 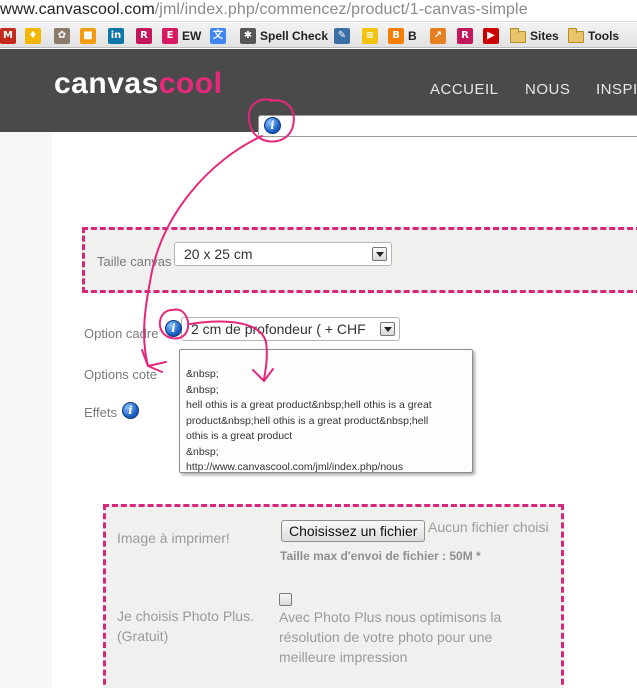 I want to click on r-icon: R, so click(x=144, y=35).